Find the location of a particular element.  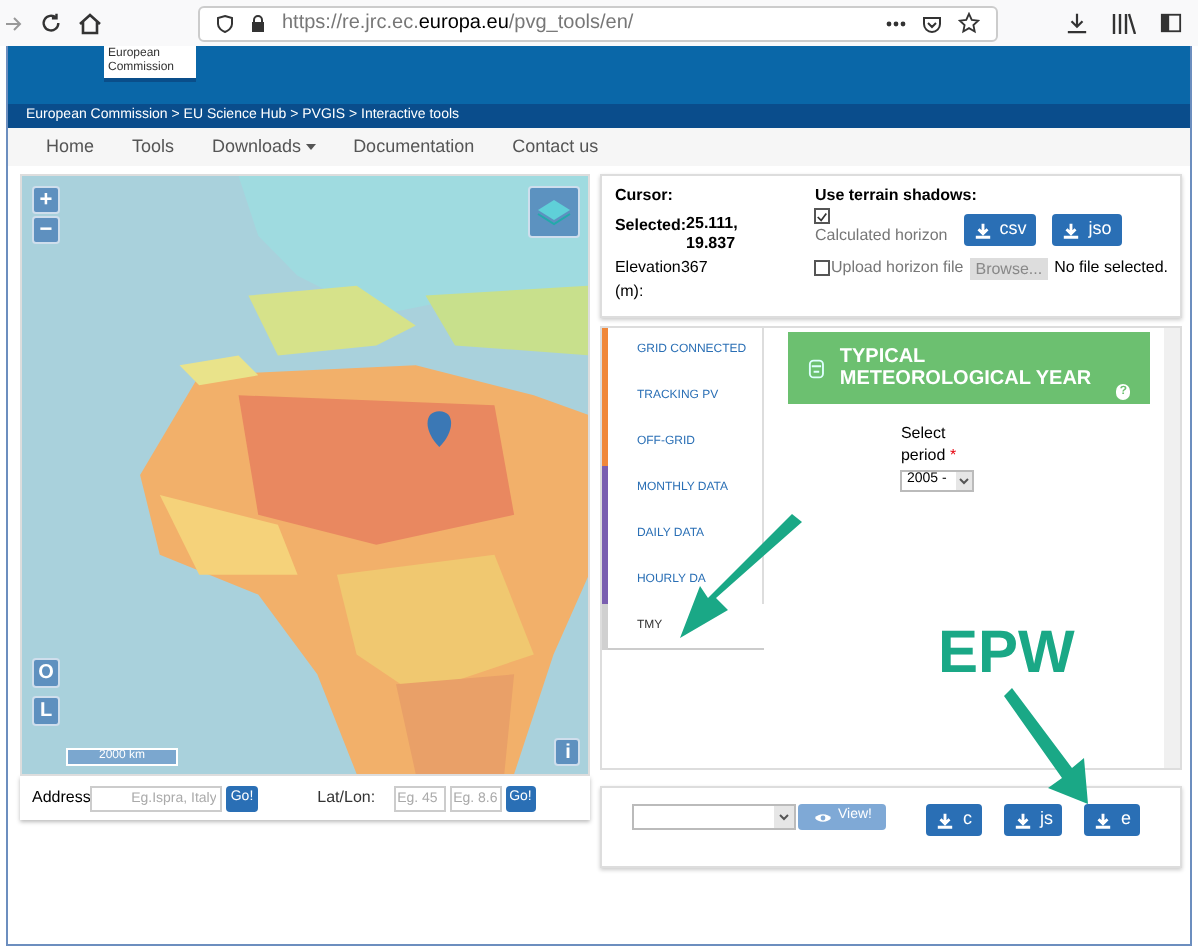

file-status: No file selected. is located at coordinates (1111, 268).